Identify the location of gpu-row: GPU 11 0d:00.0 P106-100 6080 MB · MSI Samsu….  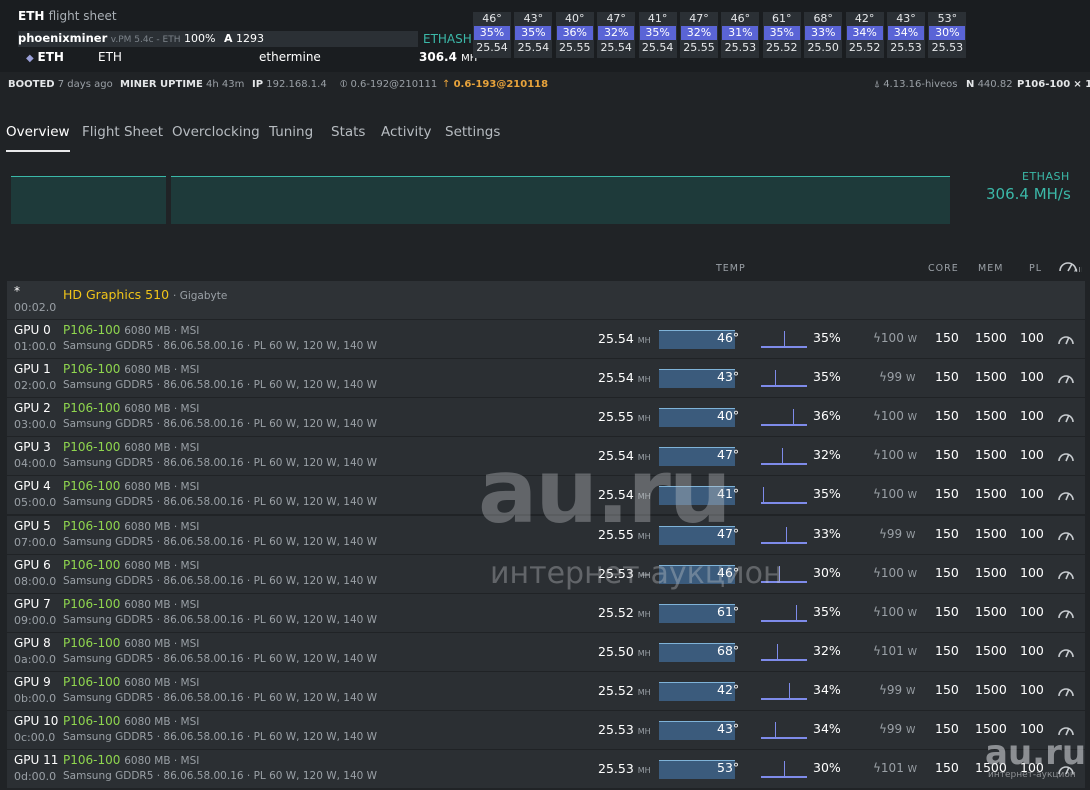
(546, 769).